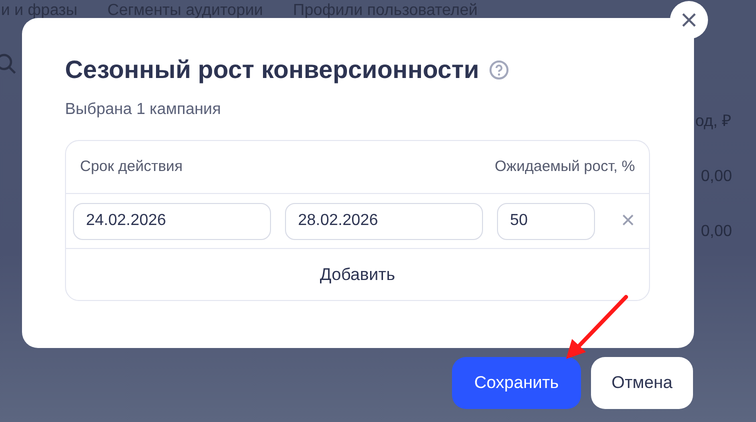 The height and width of the screenshot is (422, 756). Describe the element at coordinates (564, 166) in the screenshot. I see `column-header: Ожидаемый рост, %` at that location.